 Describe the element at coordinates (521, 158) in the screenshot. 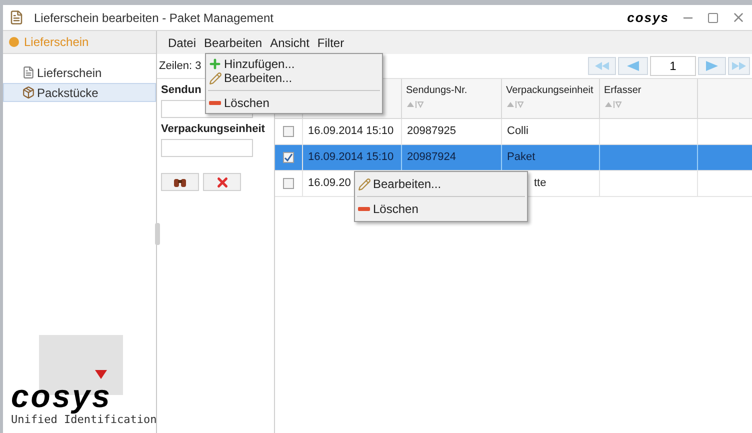

I see `table-cell-text: Paket` at that location.